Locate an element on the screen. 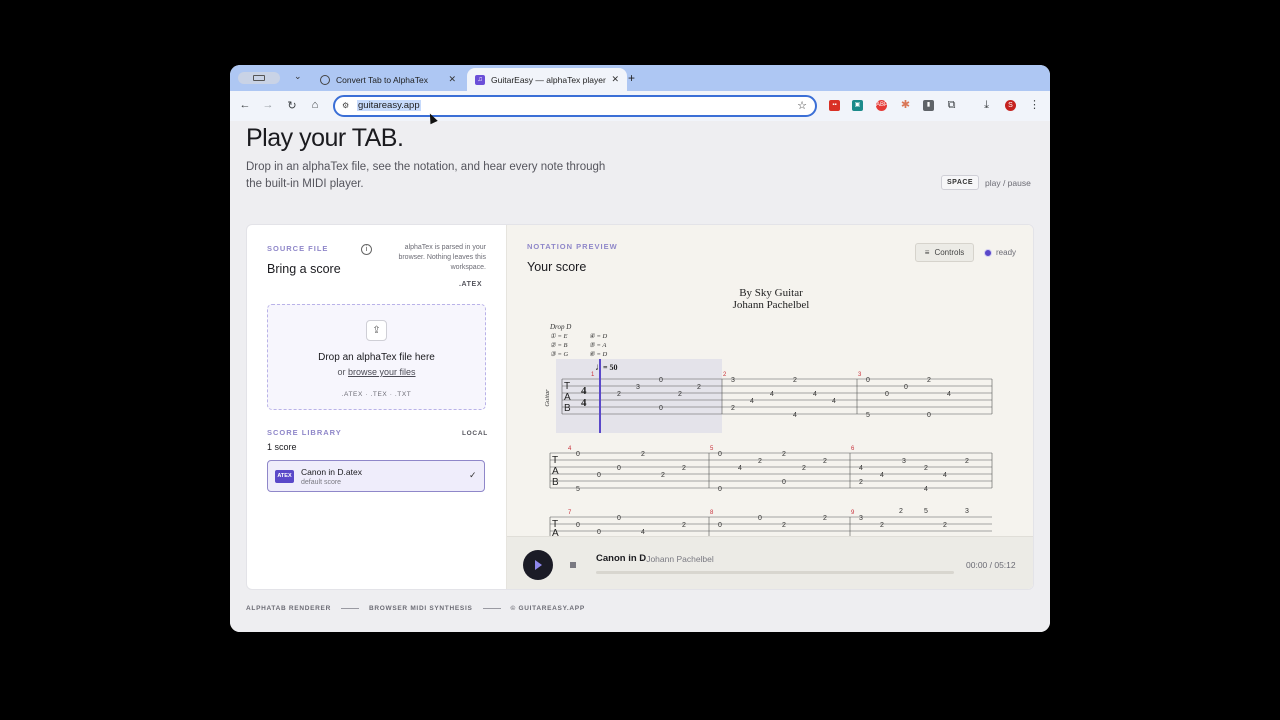 The width and height of the screenshot is (1280, 720). play-button is located at coordinates (538, 565).